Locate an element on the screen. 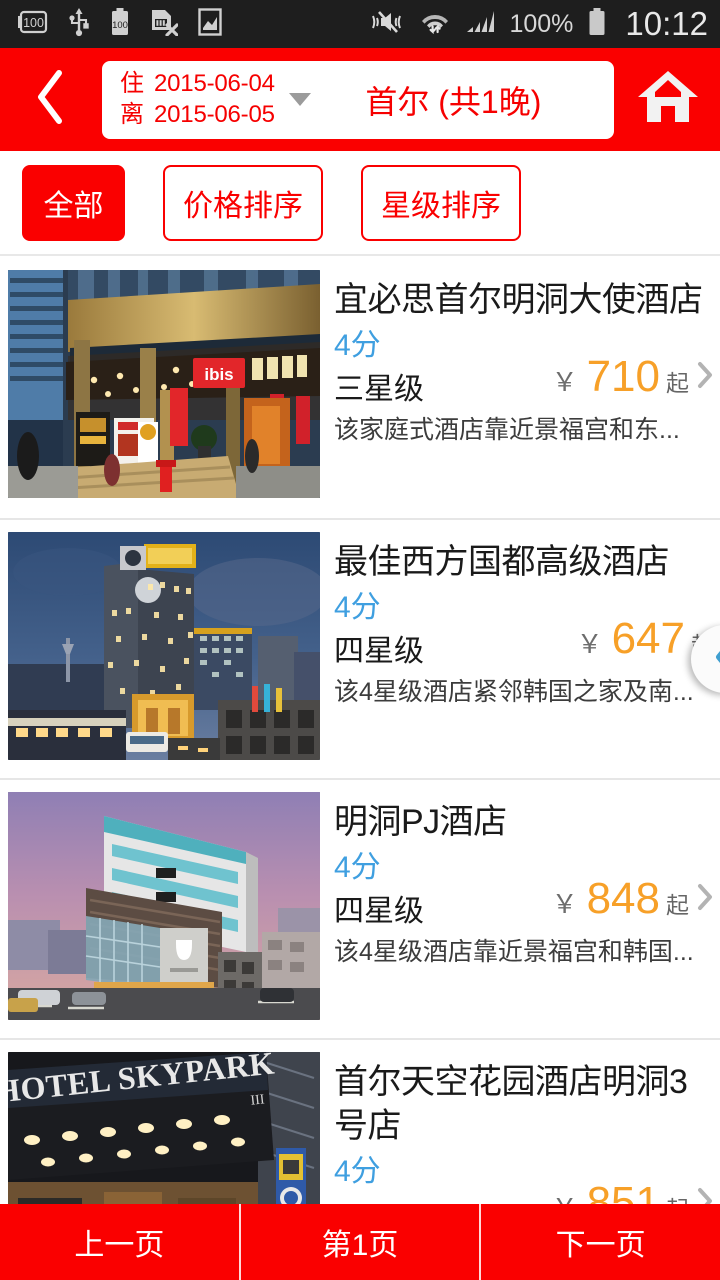 The width and height of the screenshot is (720, 1280). home-button is located at coordinates (668, 99).